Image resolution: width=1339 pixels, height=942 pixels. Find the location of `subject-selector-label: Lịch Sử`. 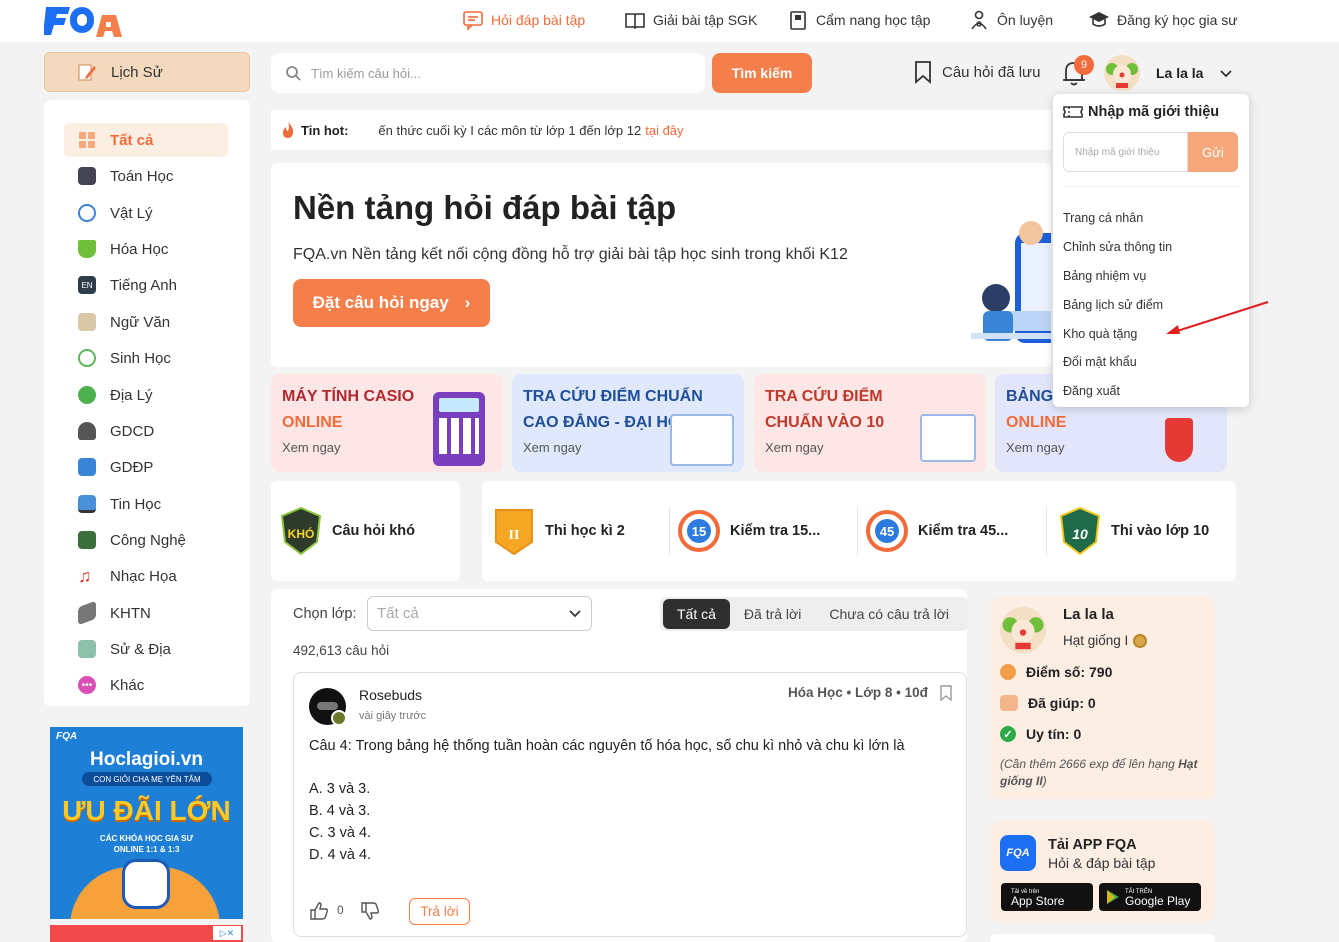

subject-selector-label: Lịch Sử is located at coordinates (137, 72).